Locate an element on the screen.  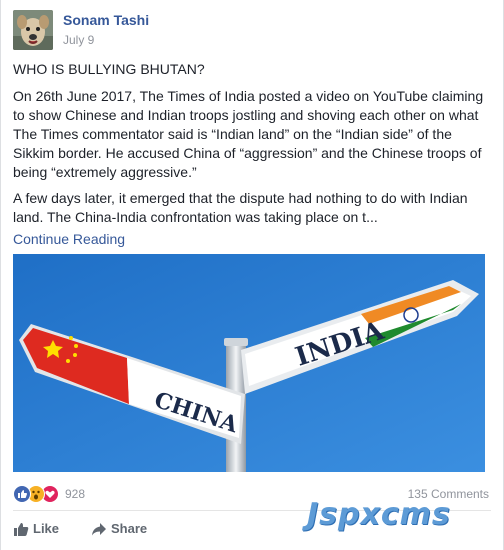
dog-avatar-image is located at coordinates (33, 30).